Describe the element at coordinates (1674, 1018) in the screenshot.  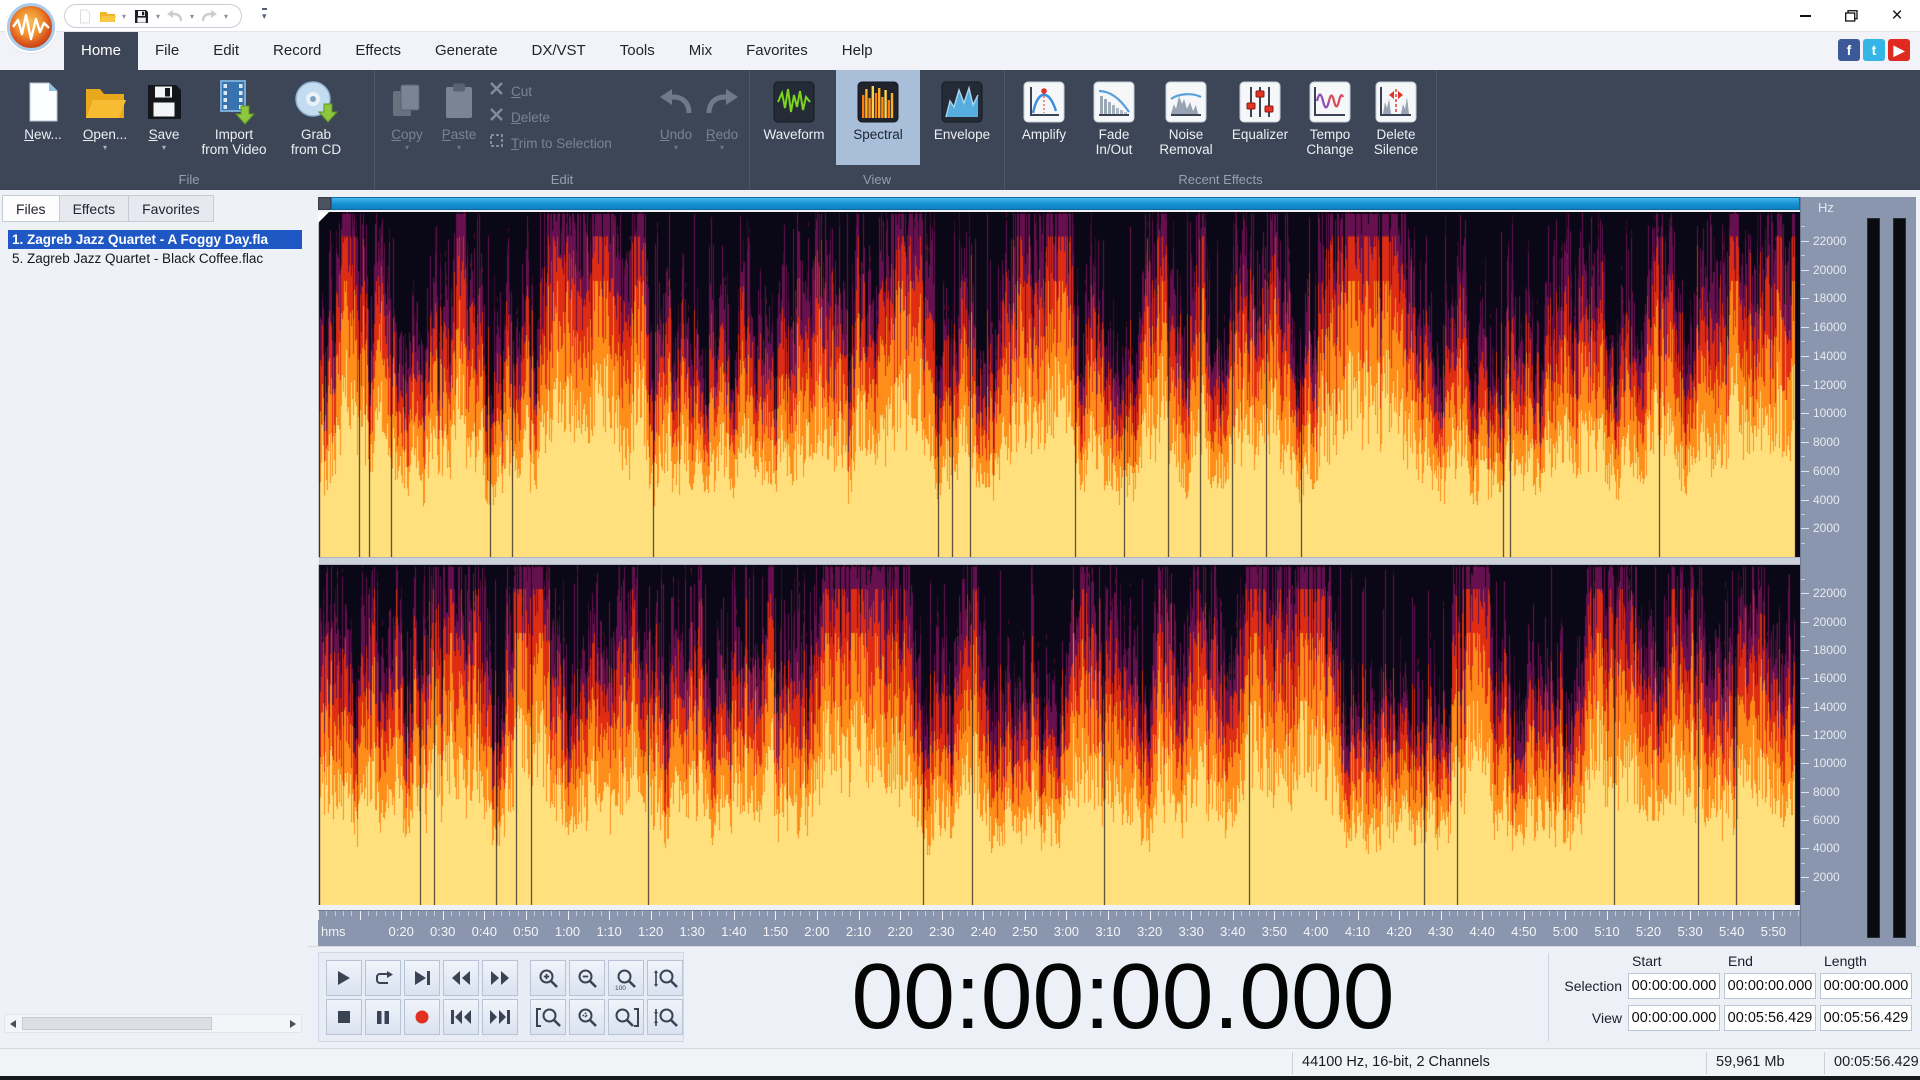
I see `view-start-field: 00:00:00.000` at that location.